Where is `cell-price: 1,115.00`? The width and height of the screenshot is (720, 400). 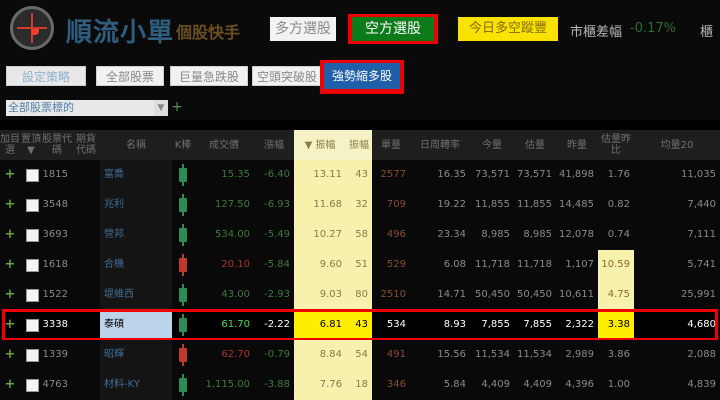
cell-price: 1,115.00 is located at coordinates (227, 384).